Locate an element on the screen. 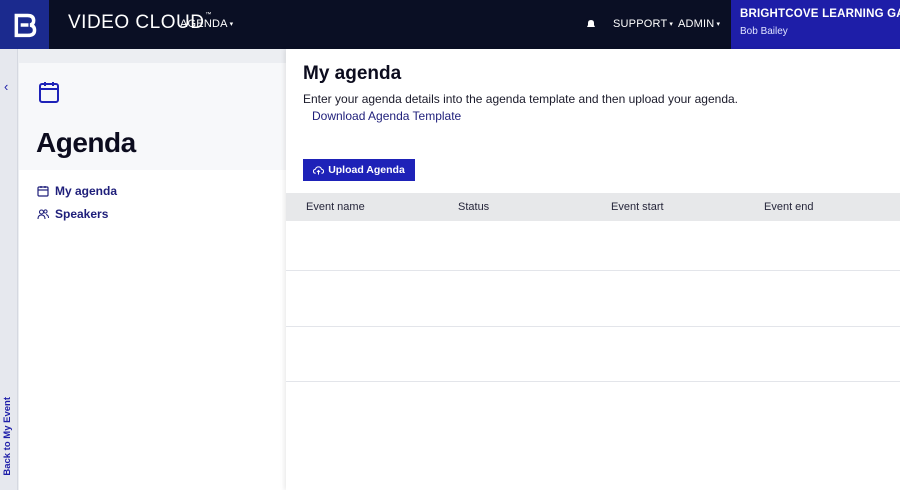  brightcove-logo is located at coordinates (24, 24).